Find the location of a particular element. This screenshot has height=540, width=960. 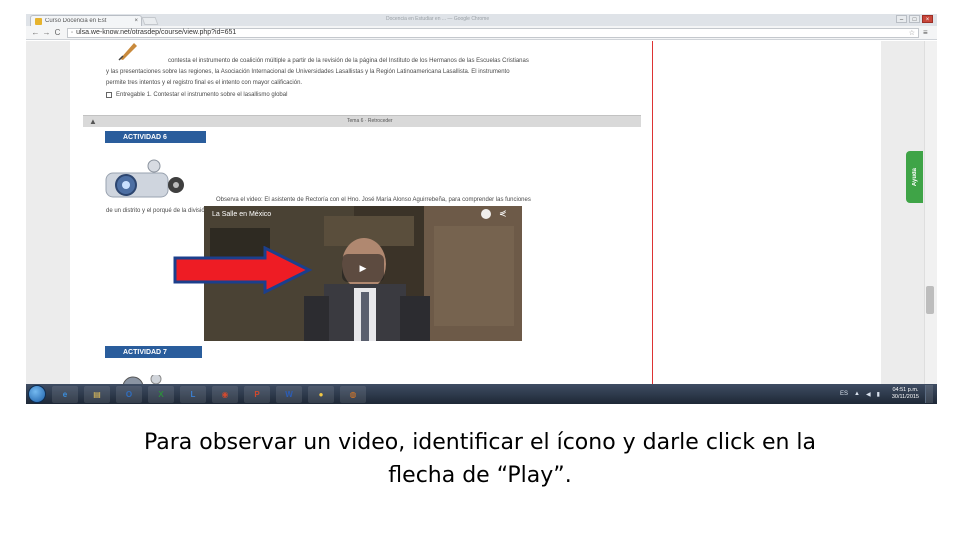

help-label: Ayuda is located at coordinates (914, 177).